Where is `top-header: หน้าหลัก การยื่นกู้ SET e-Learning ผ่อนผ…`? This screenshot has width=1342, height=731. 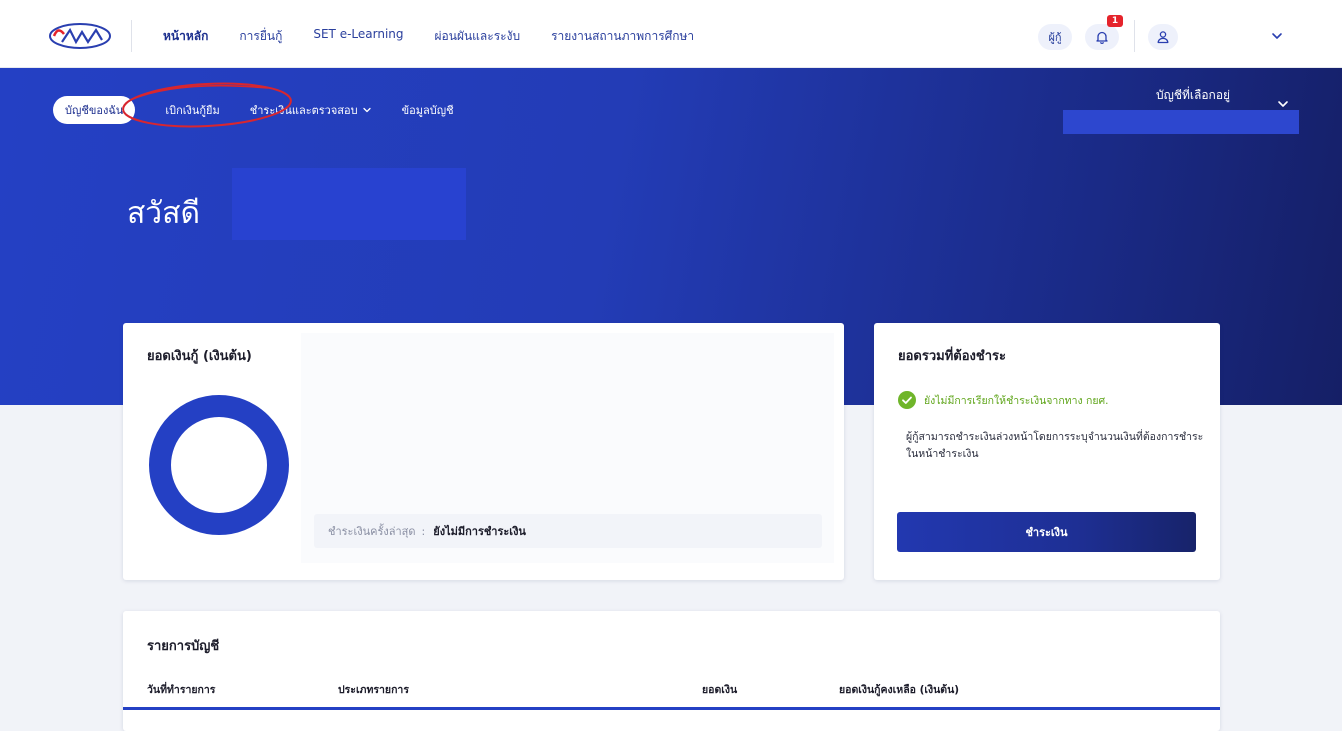 top-header: หน้าหลัก การยื่นกู้ SET e-Learning ผ่อนผ… is located at coordinates (671, 34).